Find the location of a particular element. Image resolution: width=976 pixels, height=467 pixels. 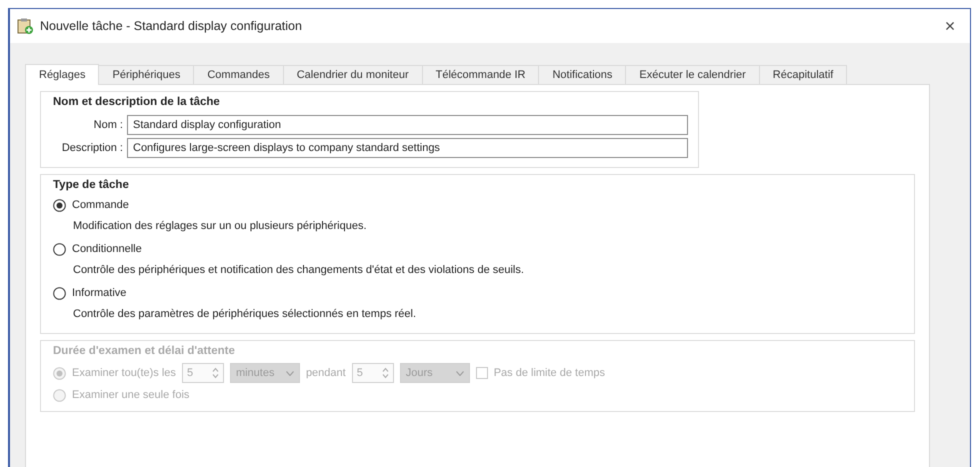

option-description: Modification des réglages sur un ou plusieurs périphériques. is located at coordinates (220, 226).